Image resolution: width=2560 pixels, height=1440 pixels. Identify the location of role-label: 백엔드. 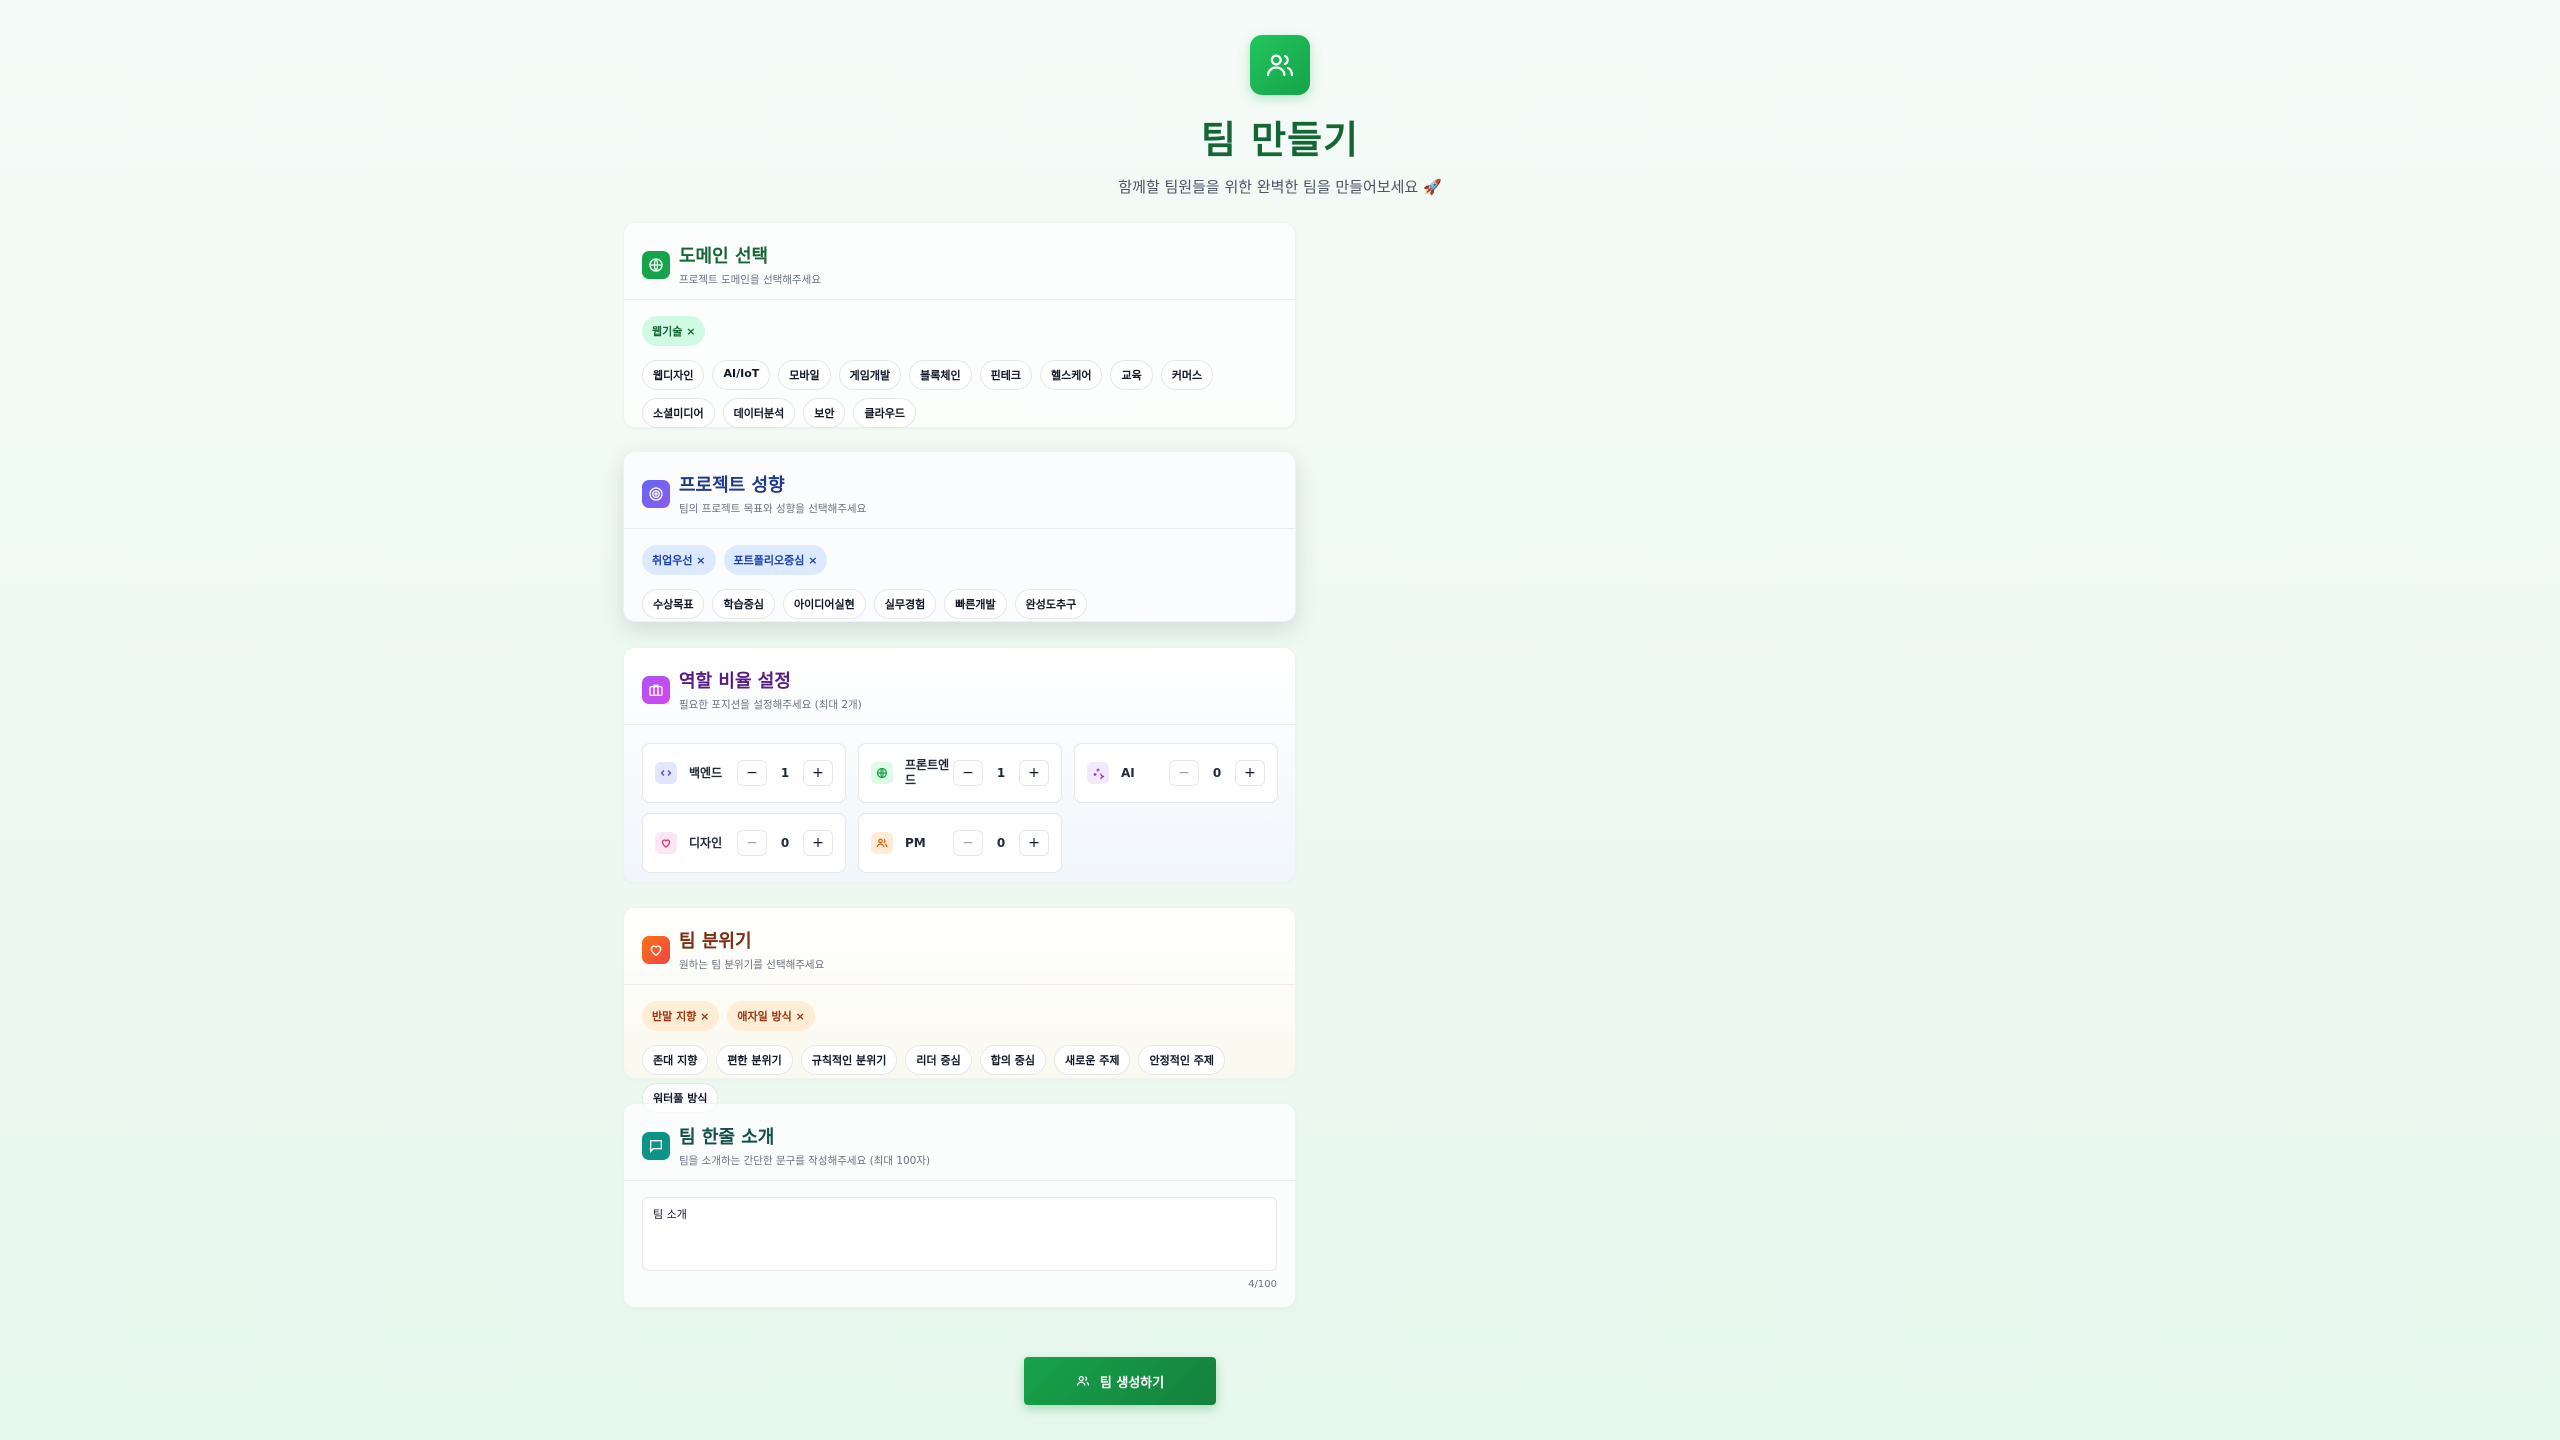
(706, 772).